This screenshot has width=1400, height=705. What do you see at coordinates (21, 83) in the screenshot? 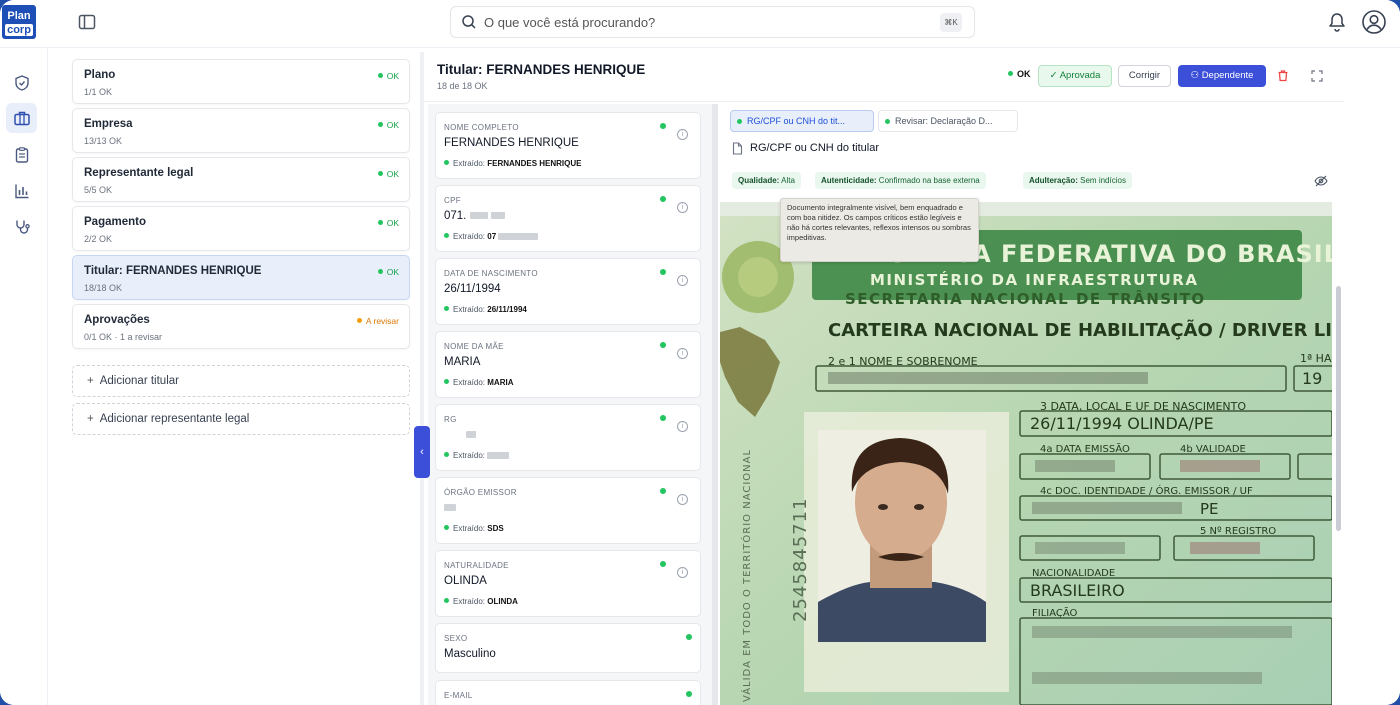
I see `nav-shield-icon` at bounding box center [21, 83].